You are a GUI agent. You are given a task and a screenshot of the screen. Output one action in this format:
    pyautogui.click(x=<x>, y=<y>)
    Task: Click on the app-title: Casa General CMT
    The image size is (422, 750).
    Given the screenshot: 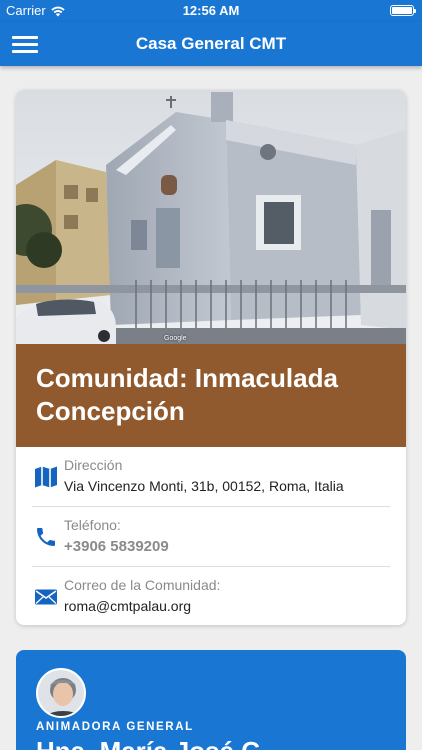 What is the action you would take?
    pyautogui.click(x=211, y=43)
    